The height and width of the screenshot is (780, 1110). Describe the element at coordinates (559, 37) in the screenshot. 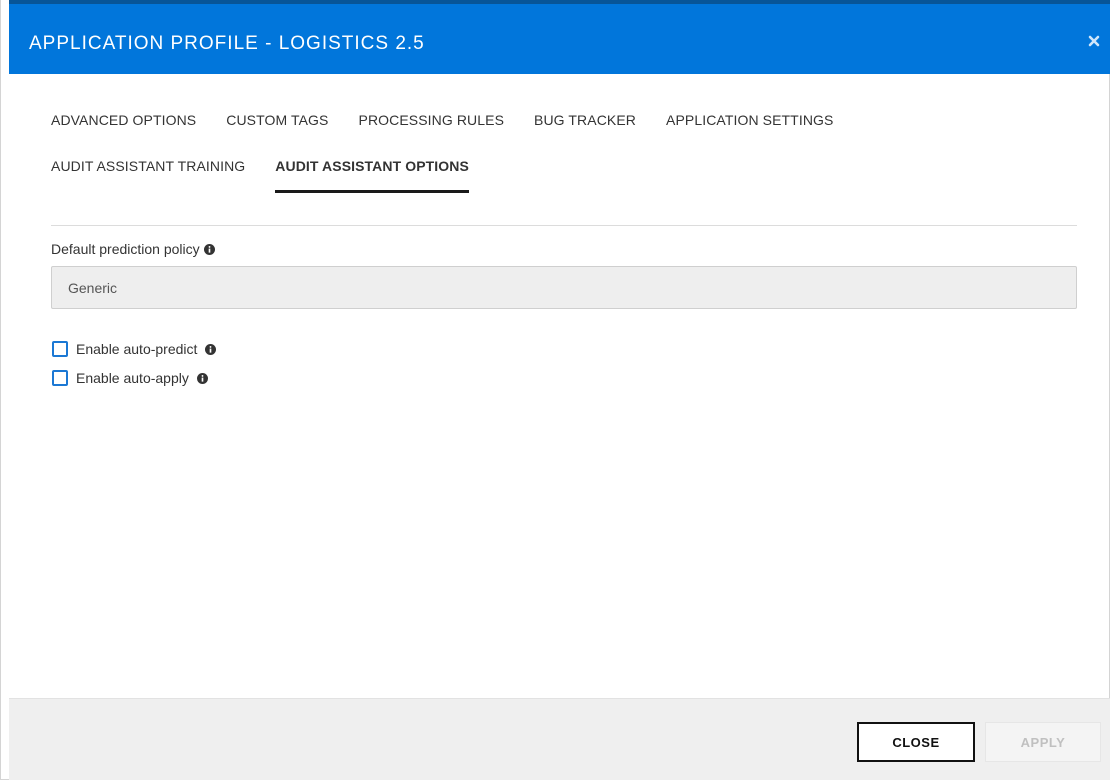

I see `dialog-header: APPLICATION PROFILE - LOGISTICS 2.5` at that location.